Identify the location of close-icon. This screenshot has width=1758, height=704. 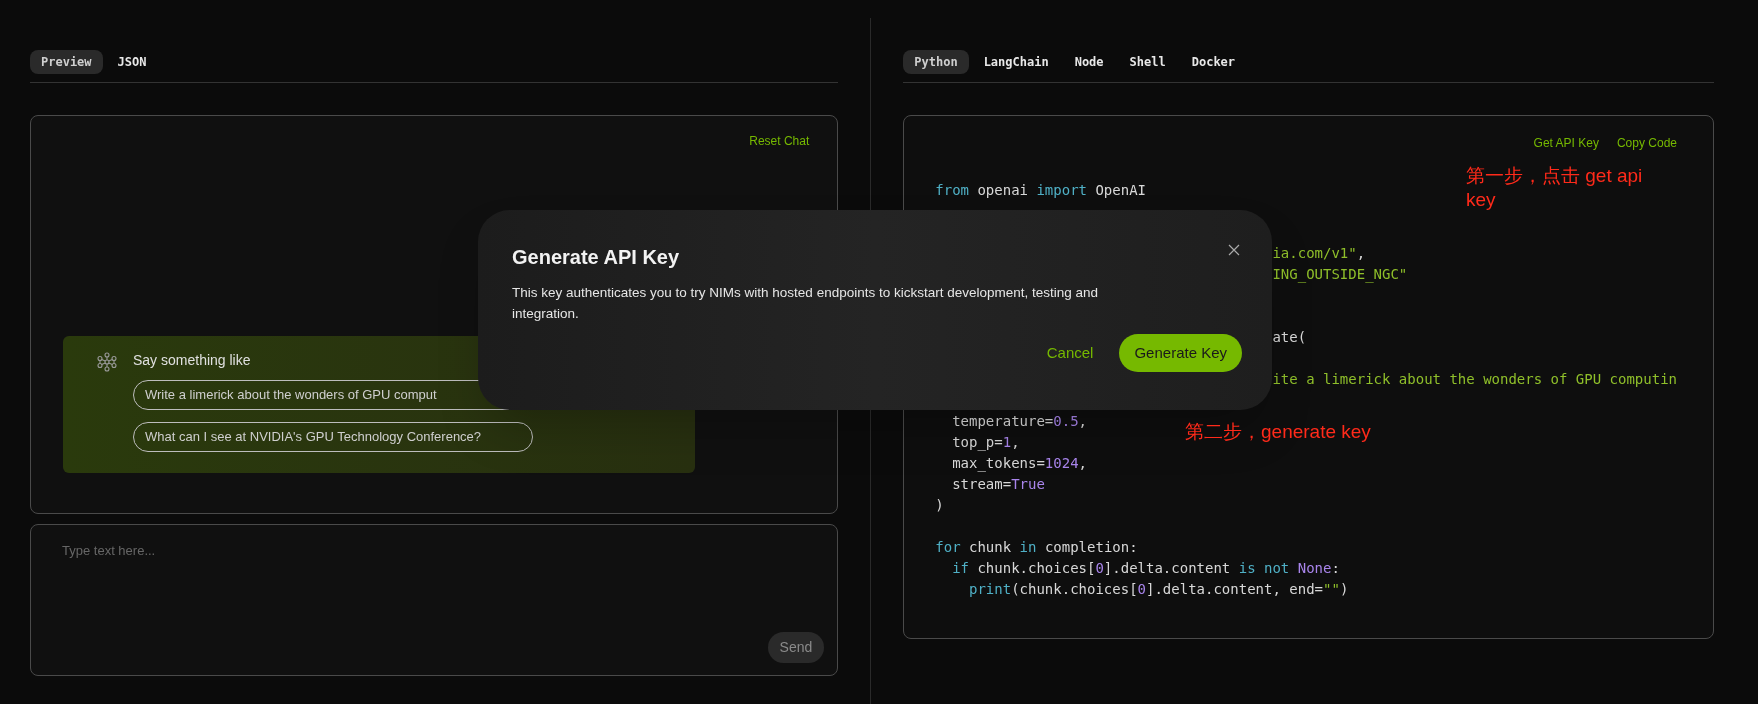
(1234, 250).